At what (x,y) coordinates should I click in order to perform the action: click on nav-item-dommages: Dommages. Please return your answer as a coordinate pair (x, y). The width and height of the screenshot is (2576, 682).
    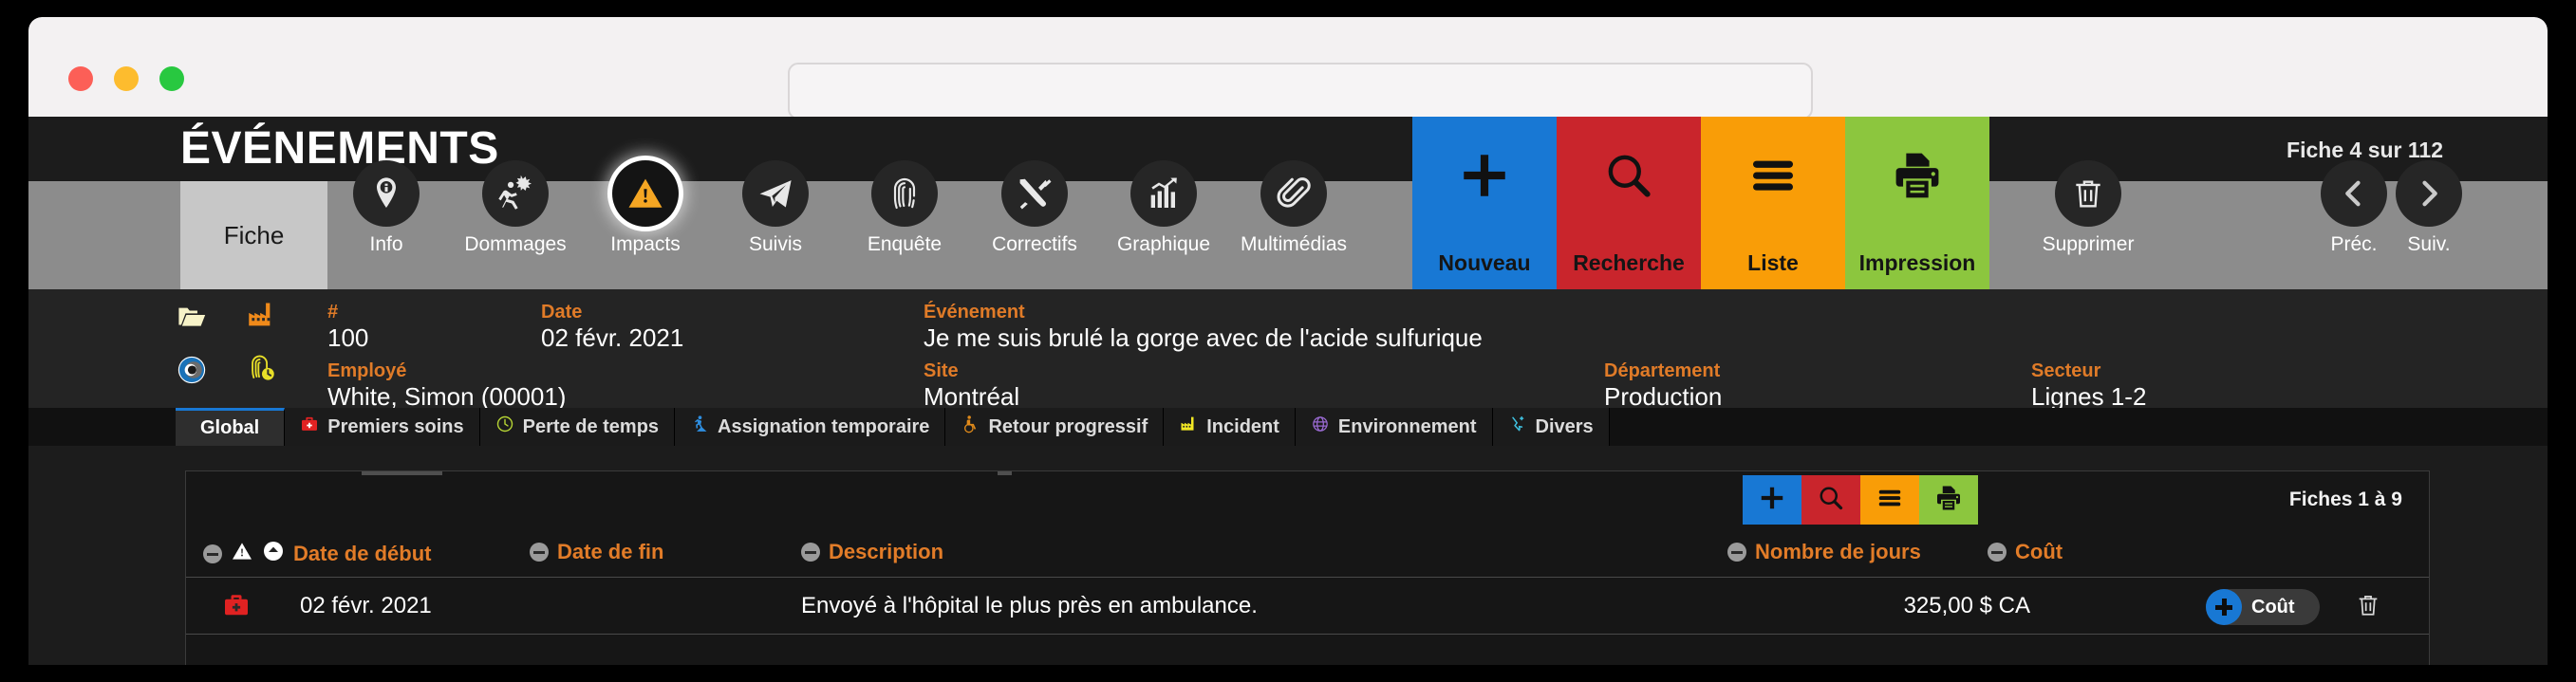
    Looking at the image, I should click on (515, 224).